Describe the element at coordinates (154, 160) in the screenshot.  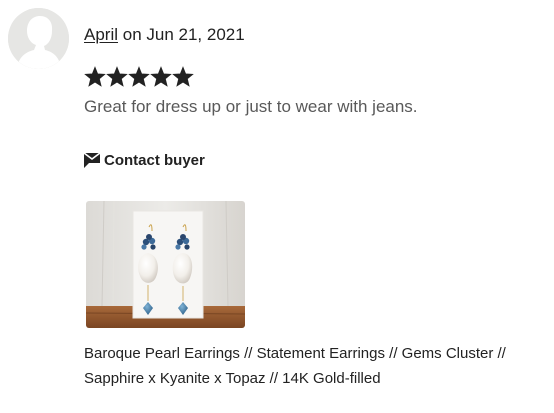
I see `contact-buyer-label: Contact buyer` at that location.